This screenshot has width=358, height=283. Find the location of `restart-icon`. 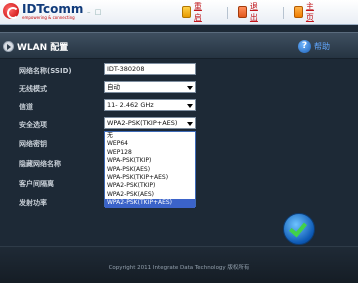

restart-icon is located at coordinates (186, 11).